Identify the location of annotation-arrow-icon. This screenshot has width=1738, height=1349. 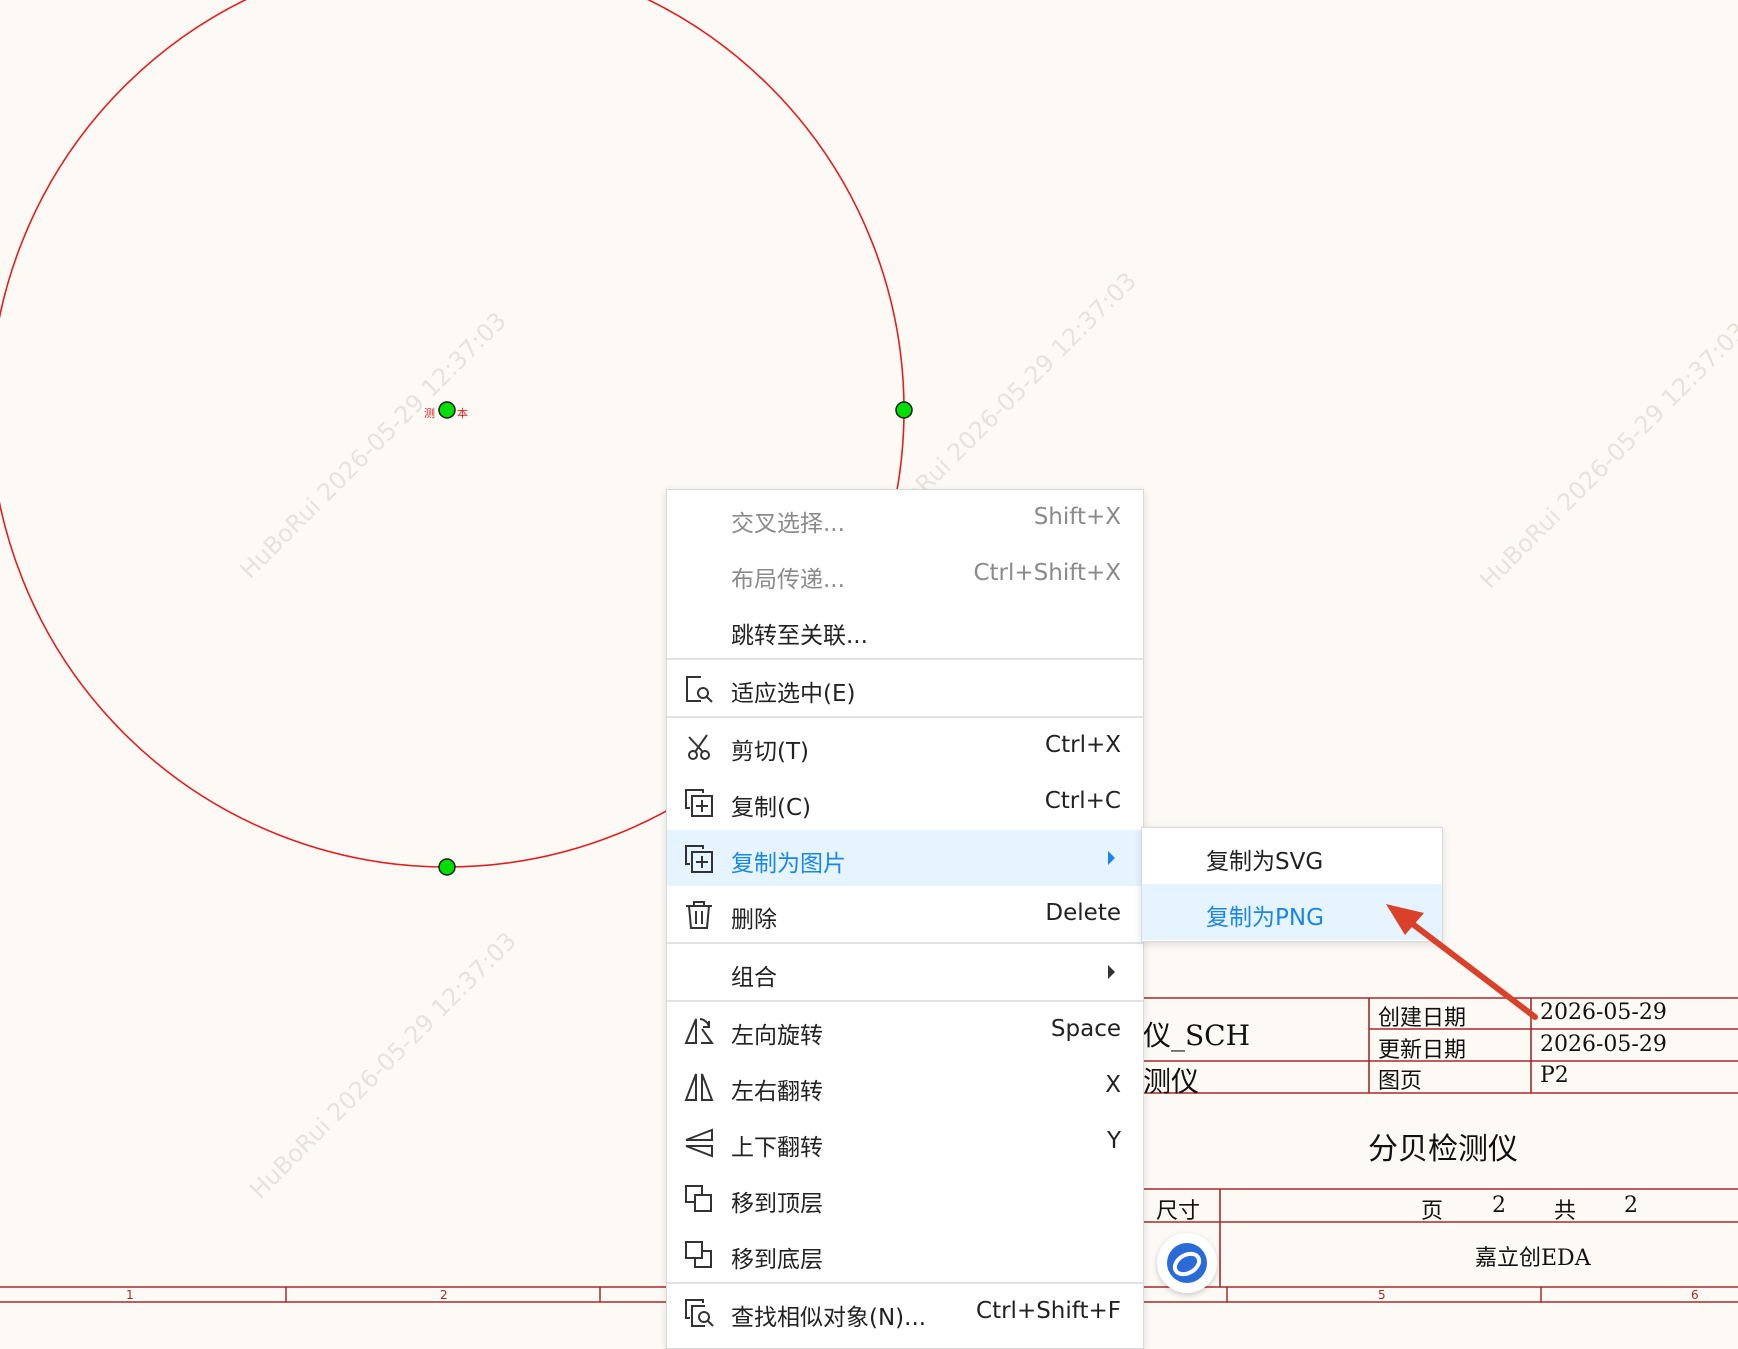
(1472, 969).